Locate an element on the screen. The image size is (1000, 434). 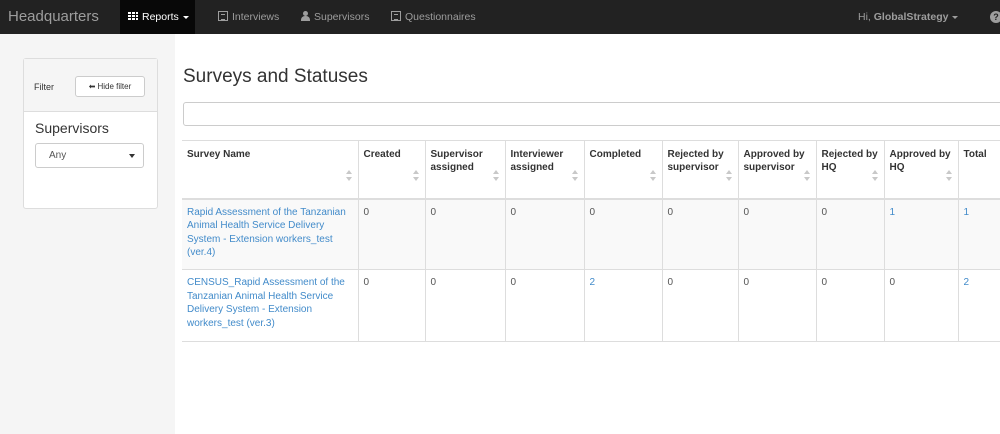
hide-filter-label: Hide filter is located at coordinates (114, 86).